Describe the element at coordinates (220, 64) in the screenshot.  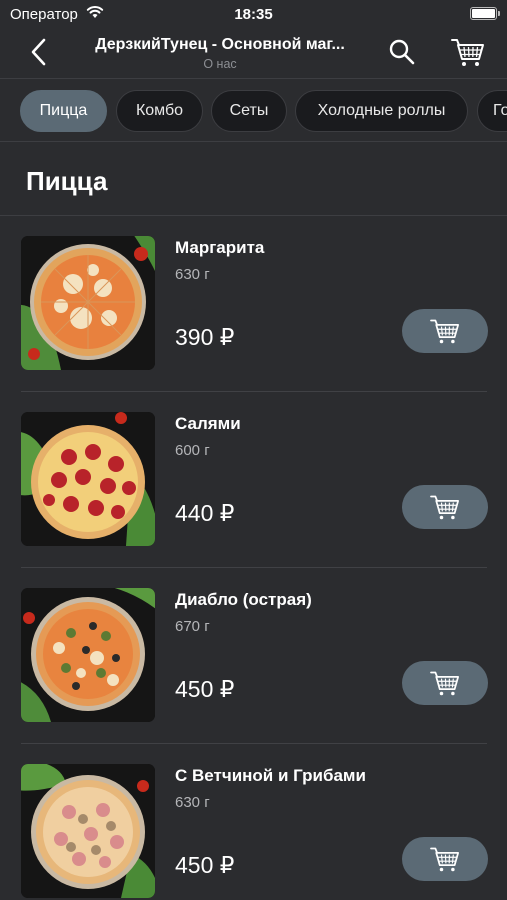
I see `about-link: О нас` at that location.